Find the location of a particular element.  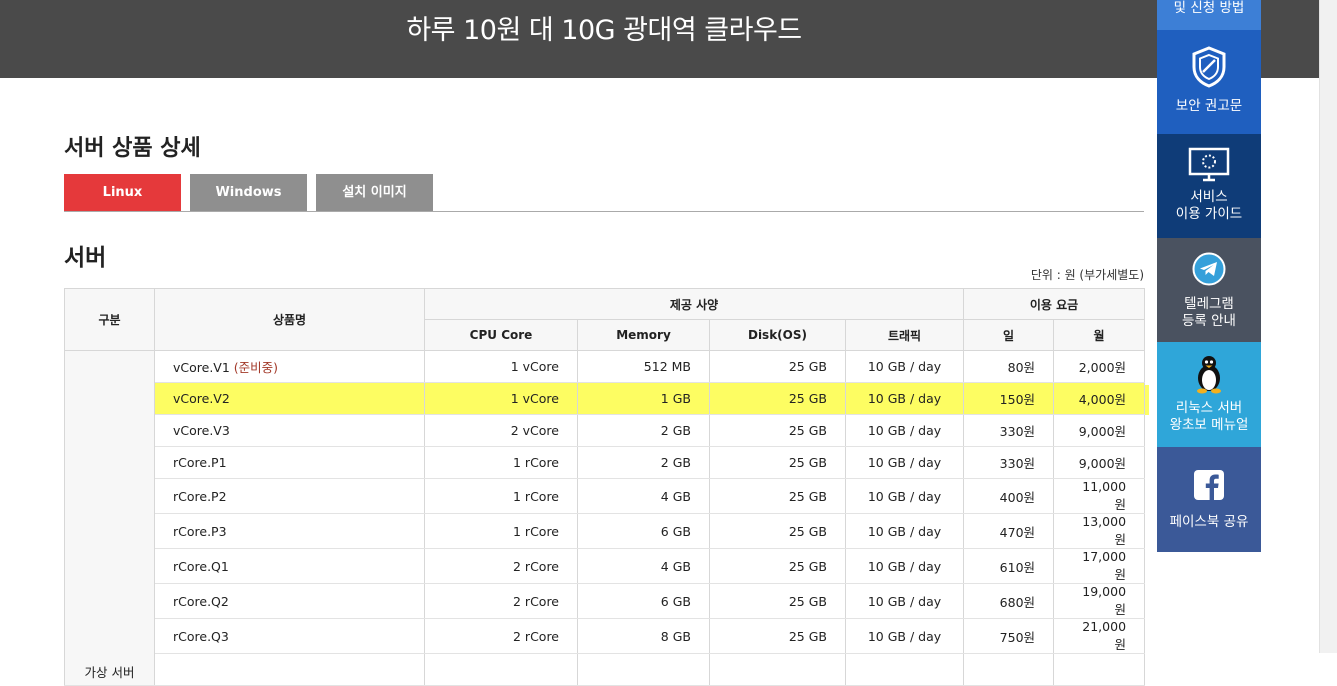

shield-icon is located at coordinates (1209, 59).